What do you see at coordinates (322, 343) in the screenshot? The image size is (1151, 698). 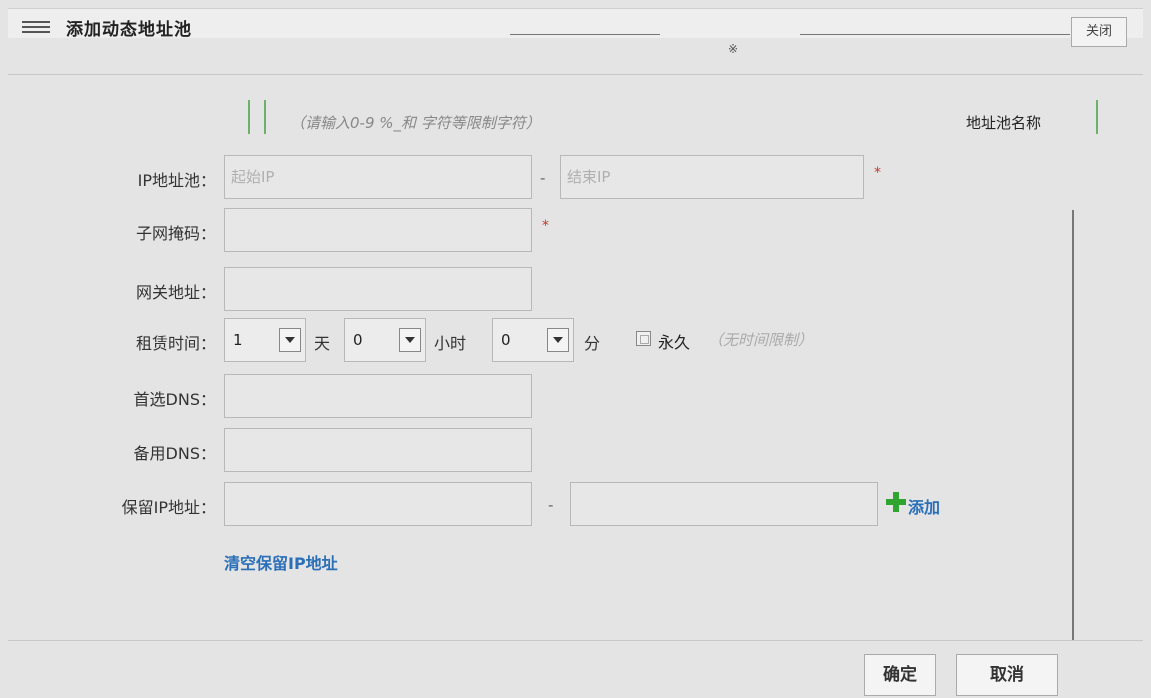 I see `days-unit: 天` at bounding box center [322, 343].